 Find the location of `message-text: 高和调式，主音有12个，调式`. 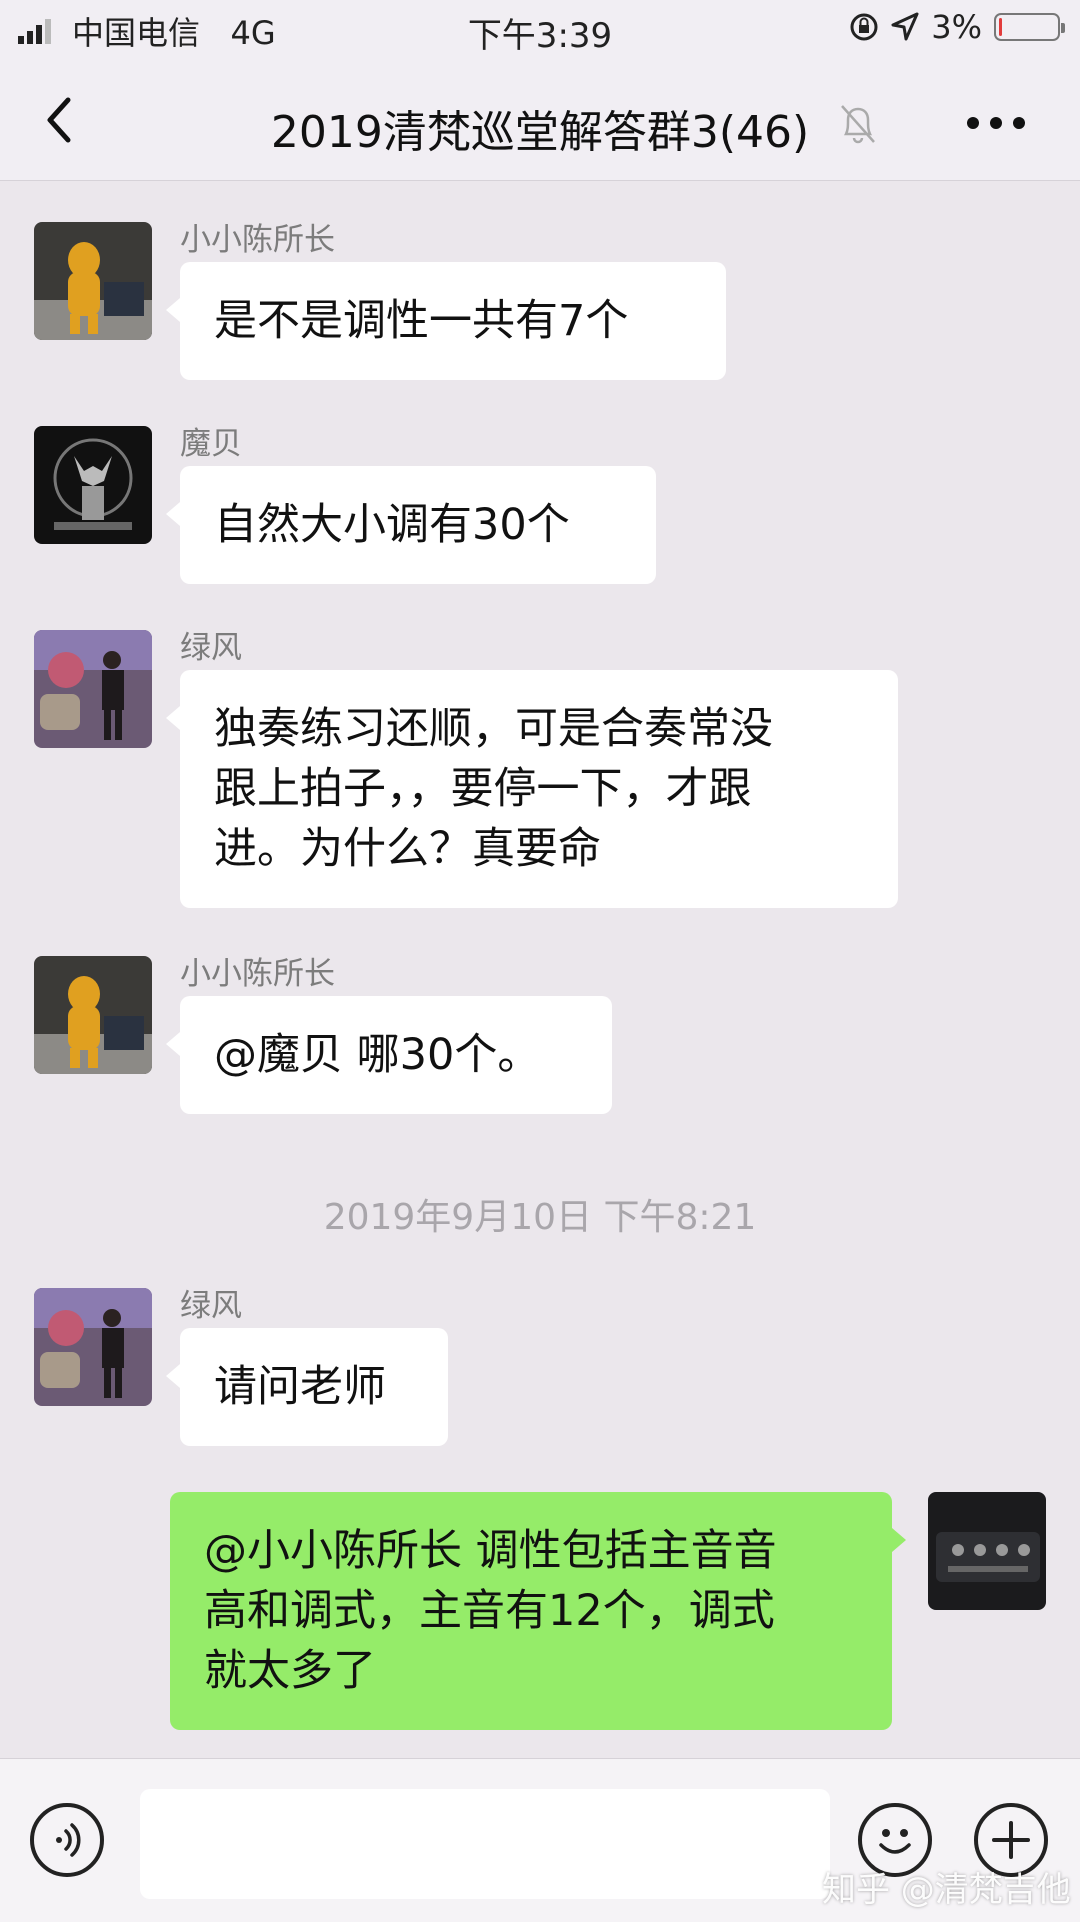

message-text: 高和调式，主音有12个，调式 is located at coordinates (489, 1611).